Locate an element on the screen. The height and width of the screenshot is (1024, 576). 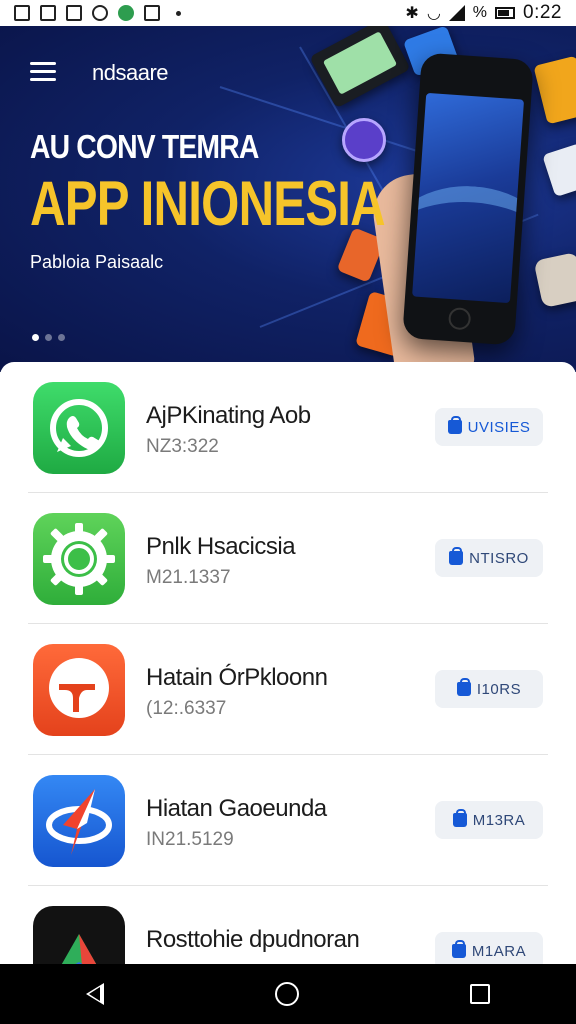
recent-apps-icon is located at coordinates (480, 994).